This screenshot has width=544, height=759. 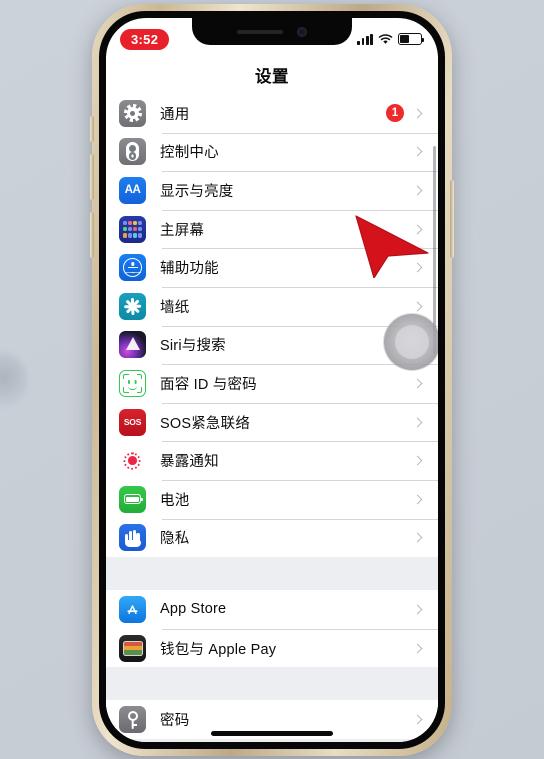 What do you see at coordinates (189, 462) in the screenshot?
I see `row-label: 暴露通知` at bounding box center [189, 462].